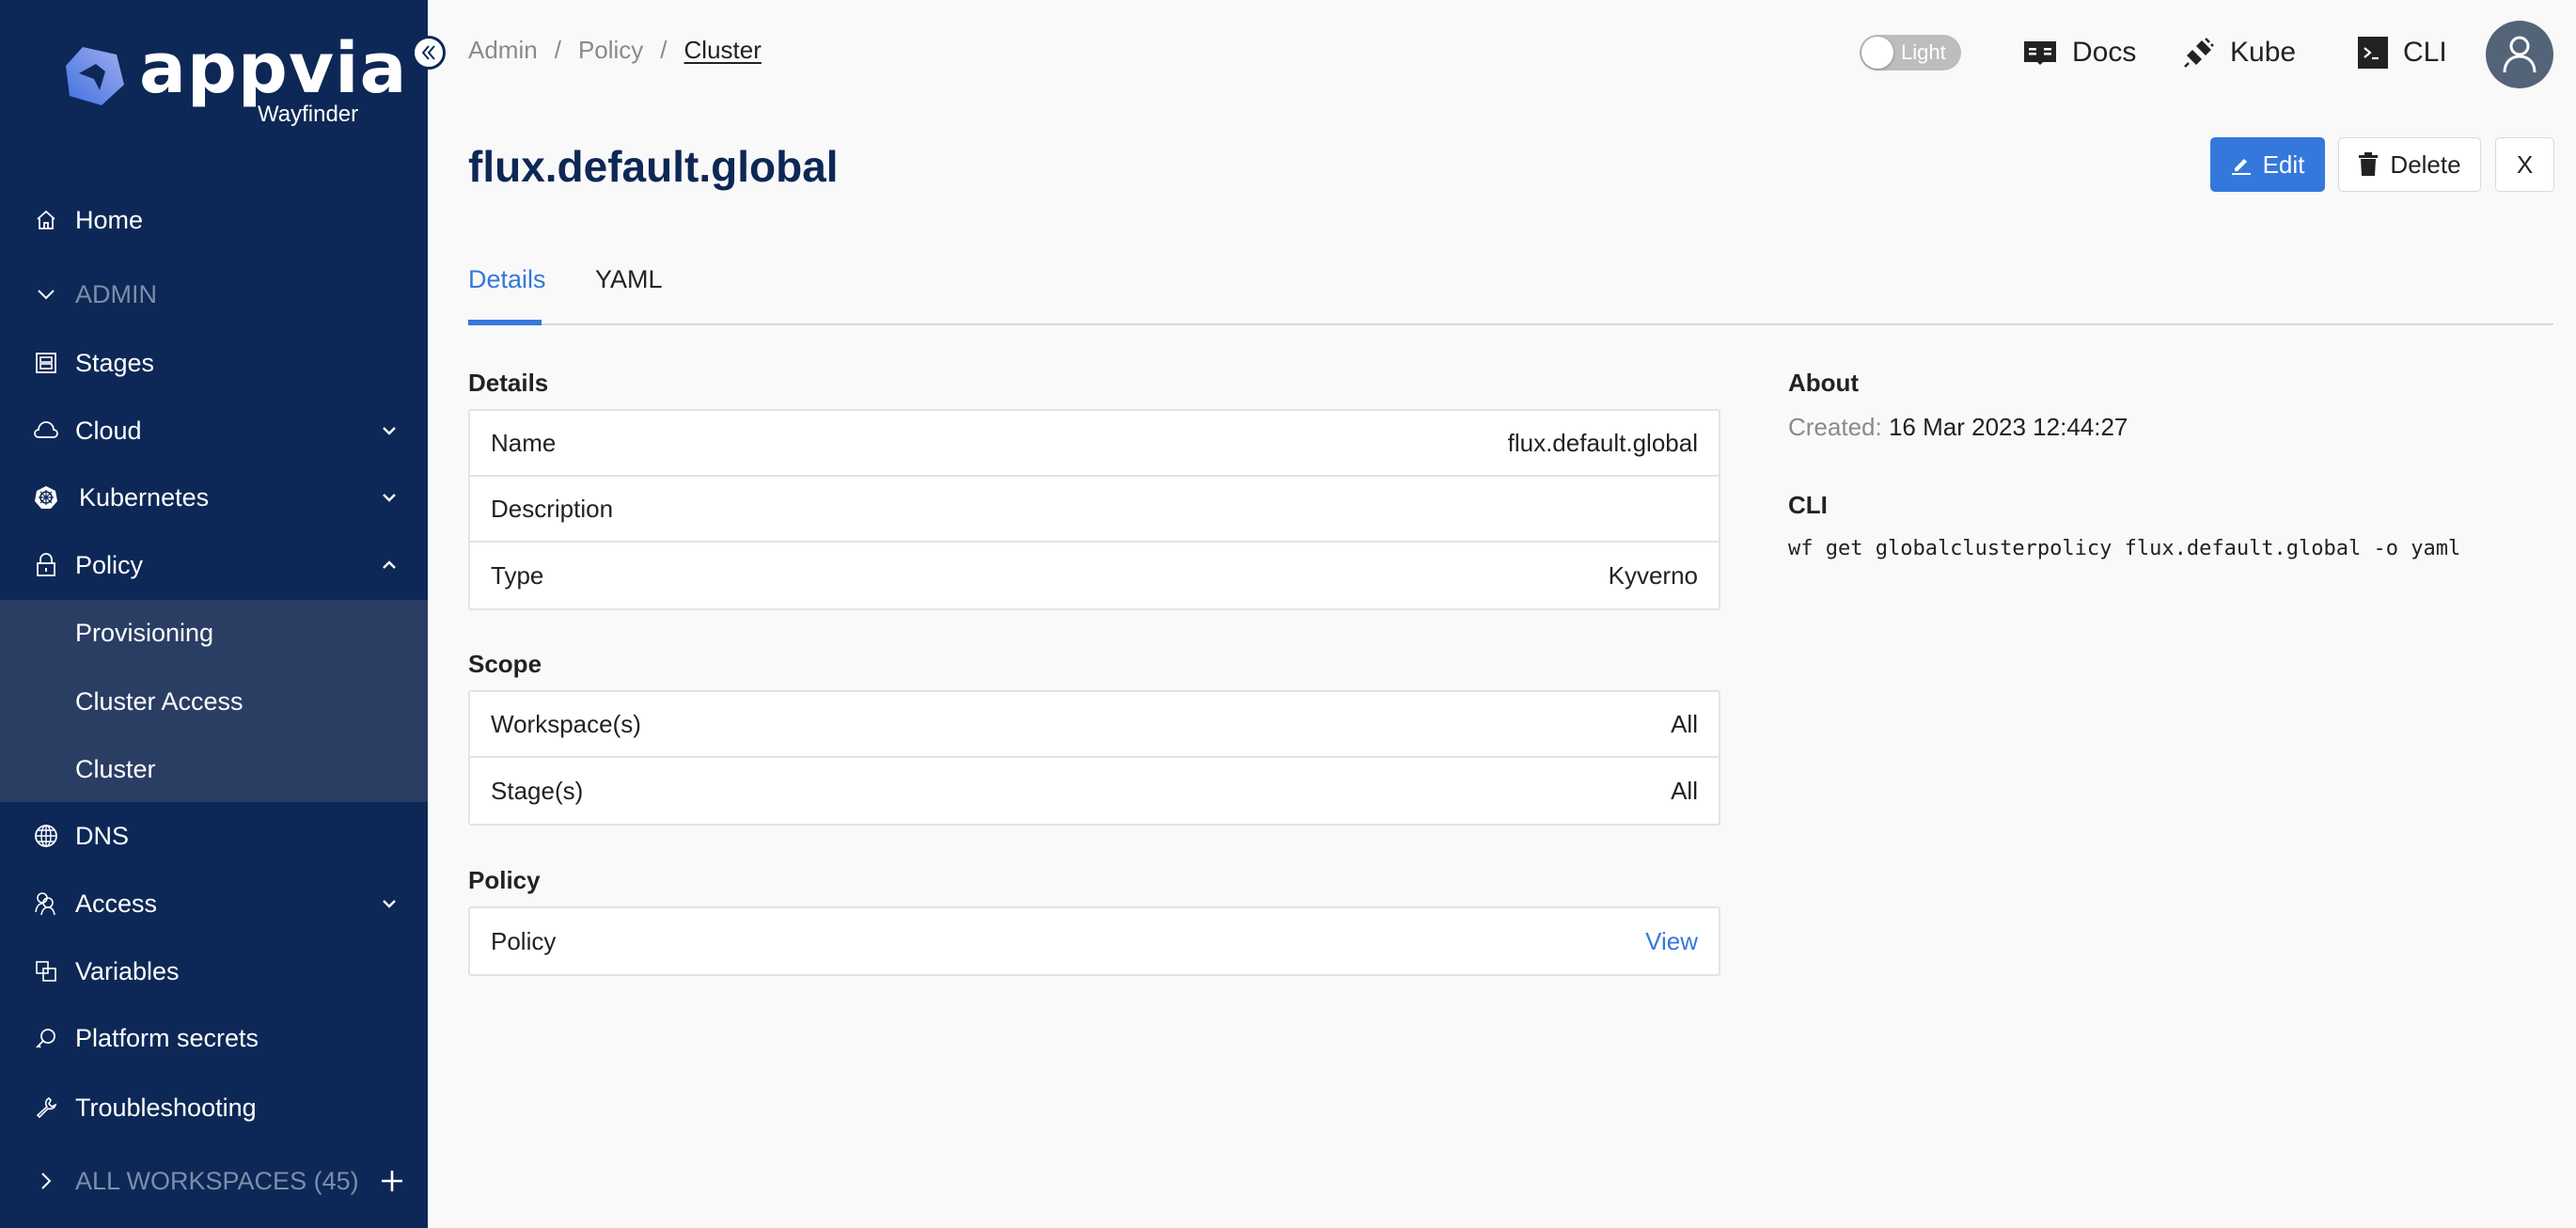  I want to click on sidebar-item-access: Access, so click(214, 903).